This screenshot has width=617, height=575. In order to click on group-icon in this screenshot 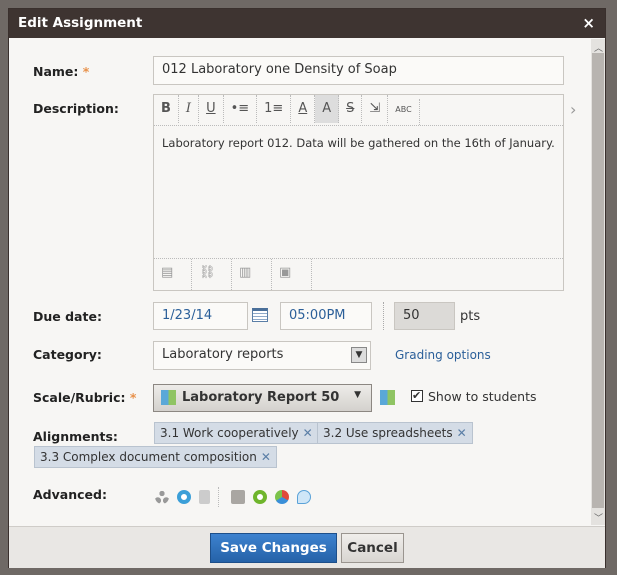, I will do `click(162, 497)`.